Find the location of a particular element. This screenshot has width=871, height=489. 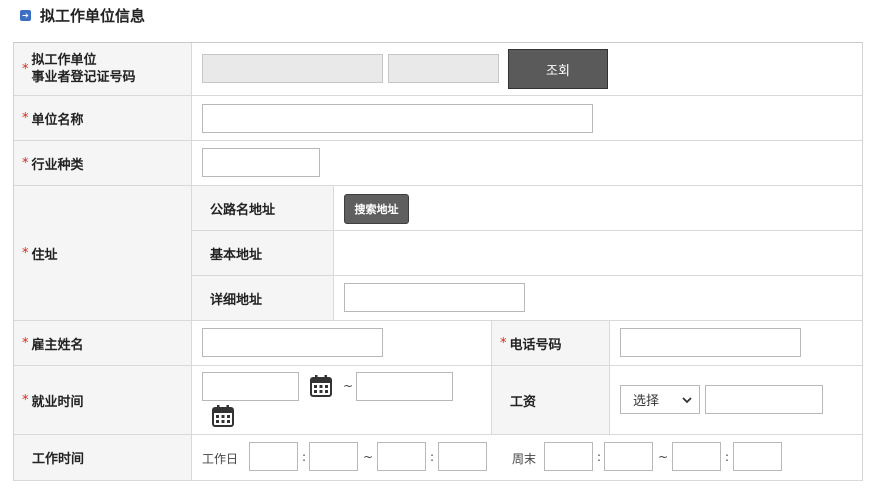

section-header: ➔ 拟工作单位信息 is located at coordinates (82, 15).